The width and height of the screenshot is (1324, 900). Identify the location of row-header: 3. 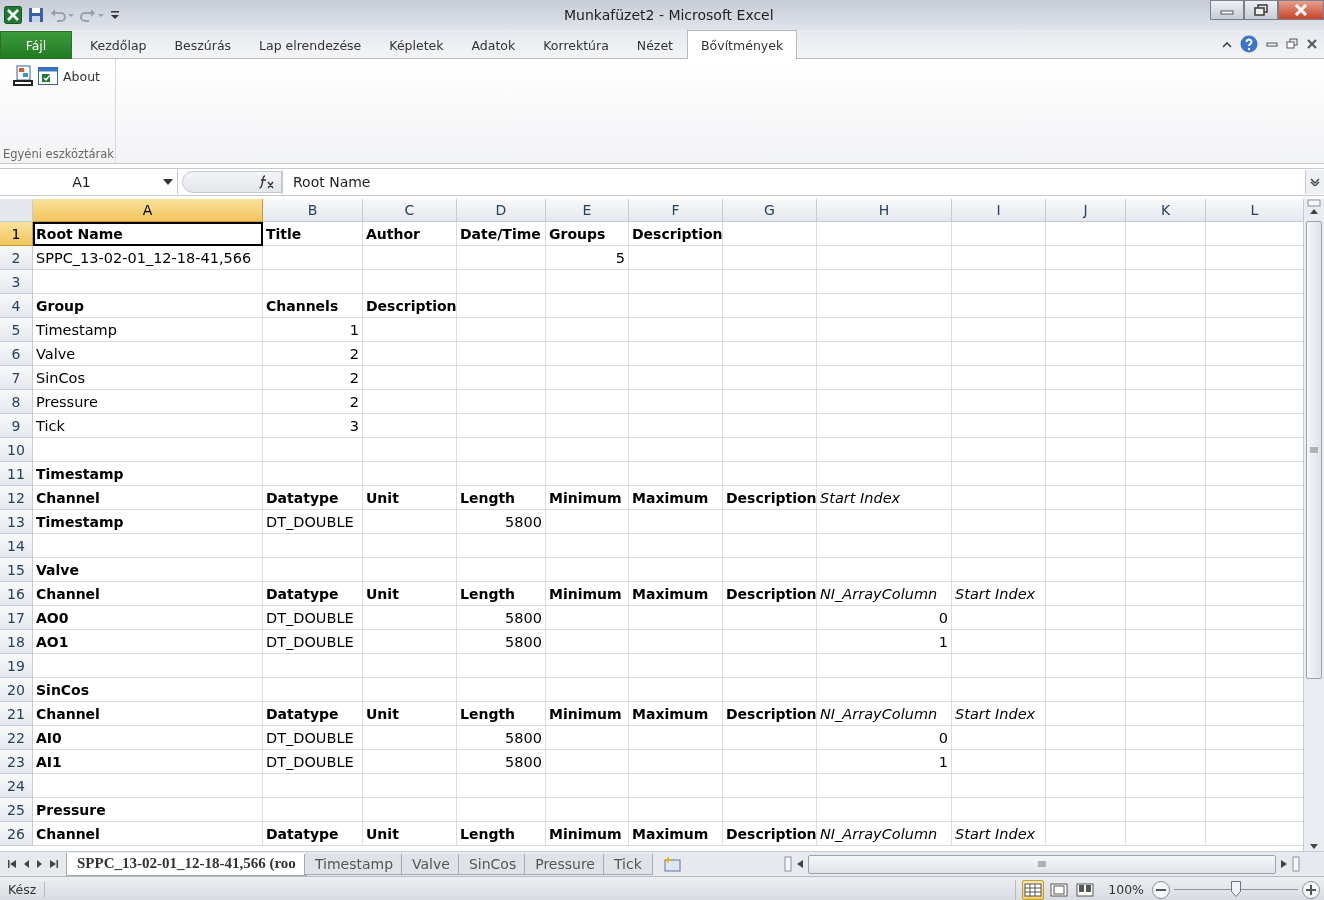
(16, 282).